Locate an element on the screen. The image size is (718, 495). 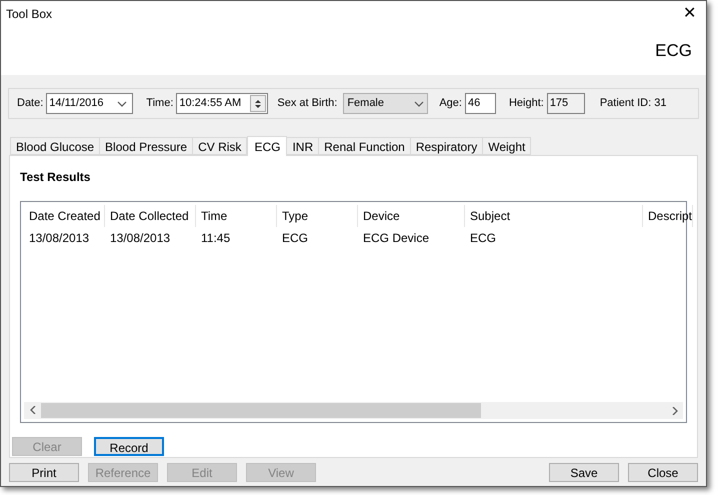
column-header: Descript is located at coordinates (668, 216).